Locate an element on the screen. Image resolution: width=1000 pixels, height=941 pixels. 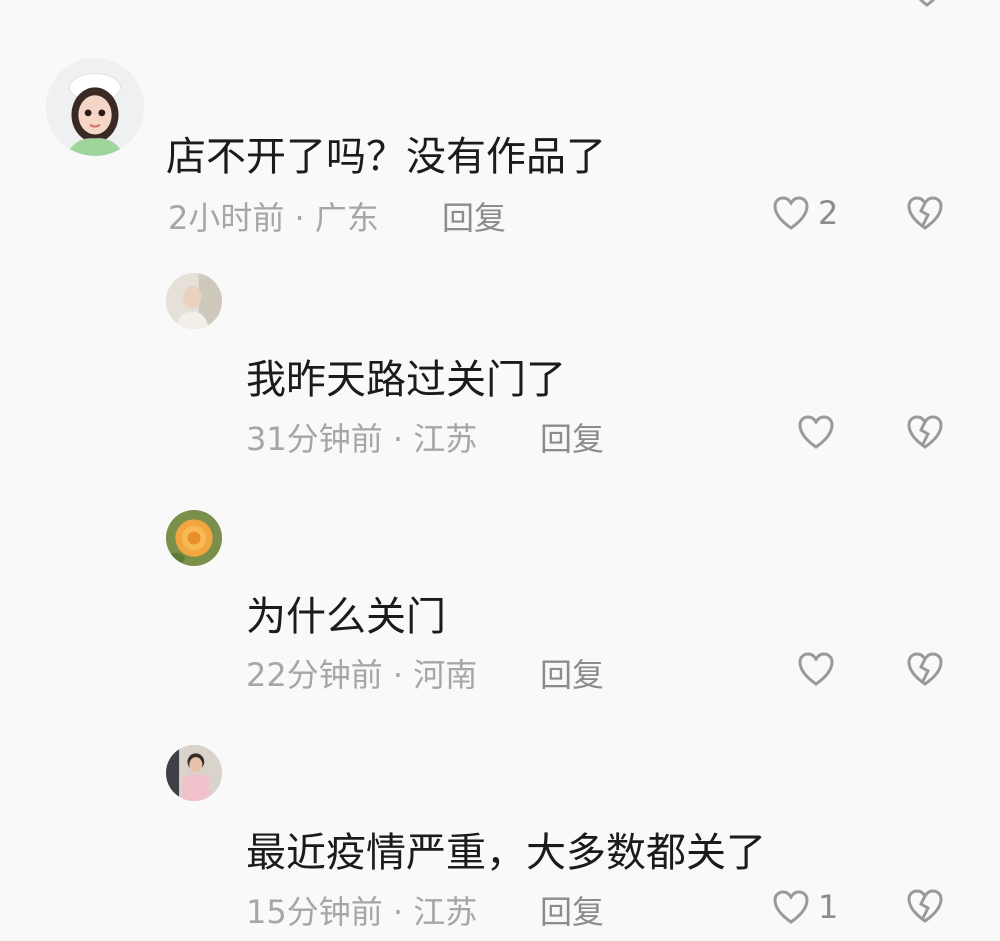
comment-text: 我昨天路过关门了 is located at coordinates (406, 380).